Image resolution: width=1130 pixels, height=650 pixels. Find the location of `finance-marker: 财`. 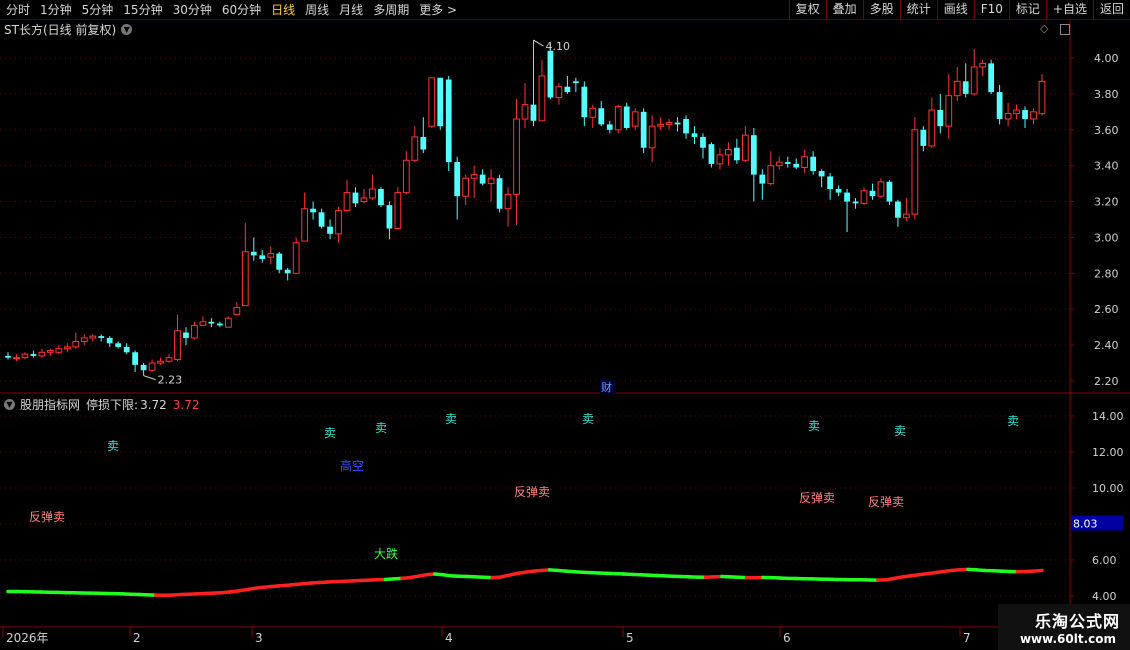

finance-marker: 财 is located at coordinates (606, 387).